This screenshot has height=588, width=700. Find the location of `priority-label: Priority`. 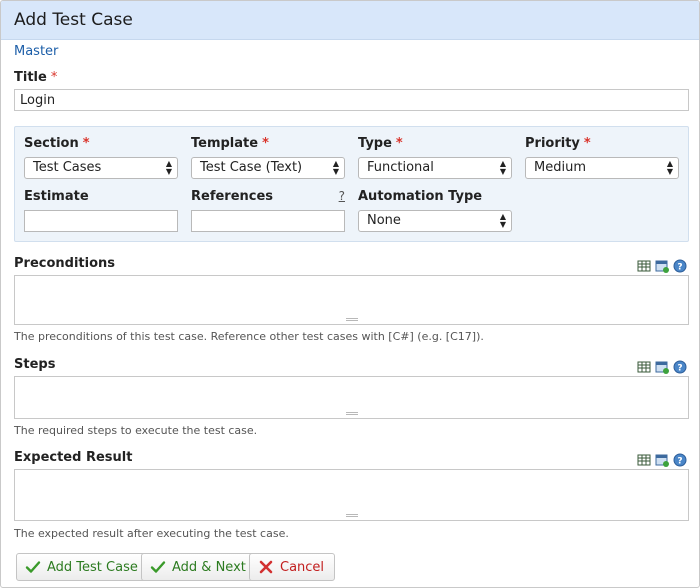

priority-label: Priority is located at coordinates (552, 143).